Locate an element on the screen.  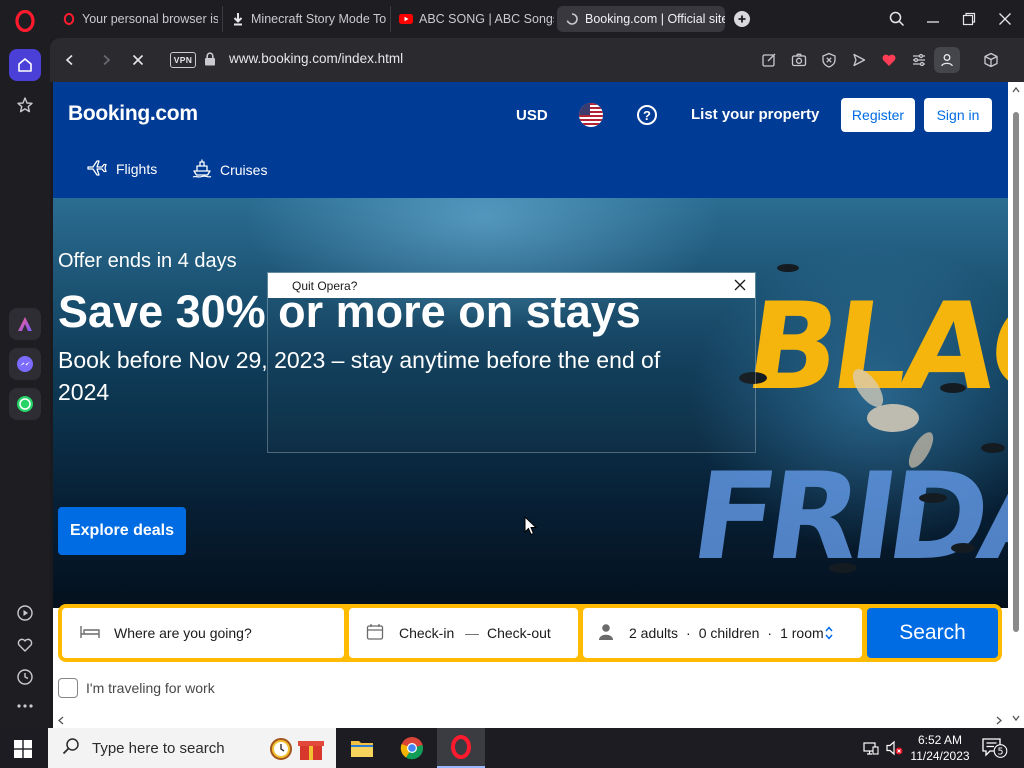
history-clock-icon is located at coordinates (25, 677).